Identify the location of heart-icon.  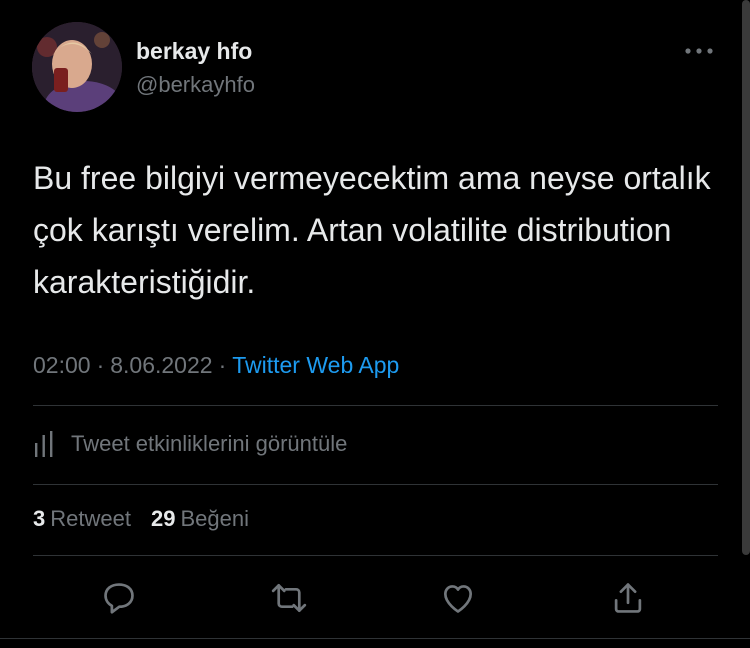
(458, 599).